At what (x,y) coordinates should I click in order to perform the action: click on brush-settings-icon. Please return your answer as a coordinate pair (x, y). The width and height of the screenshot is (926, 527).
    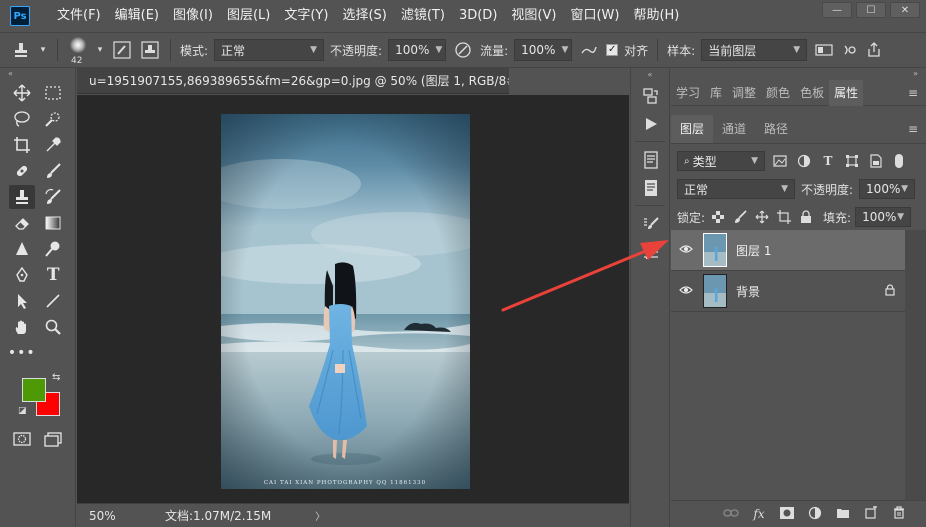
    Looking at the image, I should click on (122, 50).